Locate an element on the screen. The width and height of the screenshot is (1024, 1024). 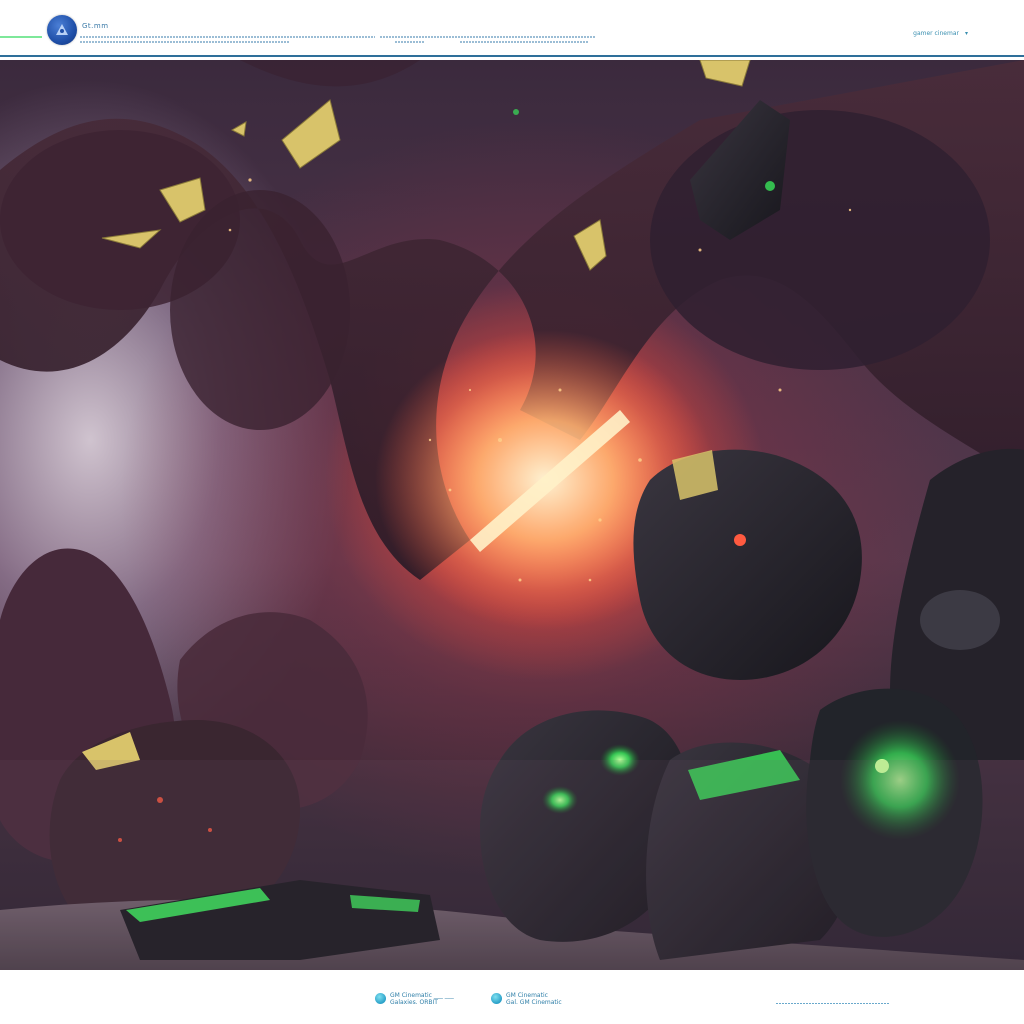
footer-divider is located at coordinates (833, 1003).